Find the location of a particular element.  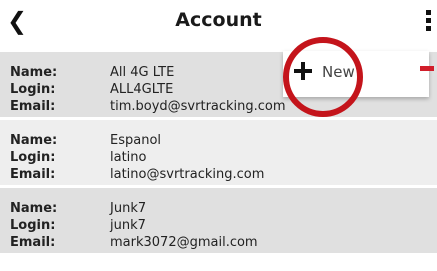

account-login: junk7 is located at coordinates (128, 225).